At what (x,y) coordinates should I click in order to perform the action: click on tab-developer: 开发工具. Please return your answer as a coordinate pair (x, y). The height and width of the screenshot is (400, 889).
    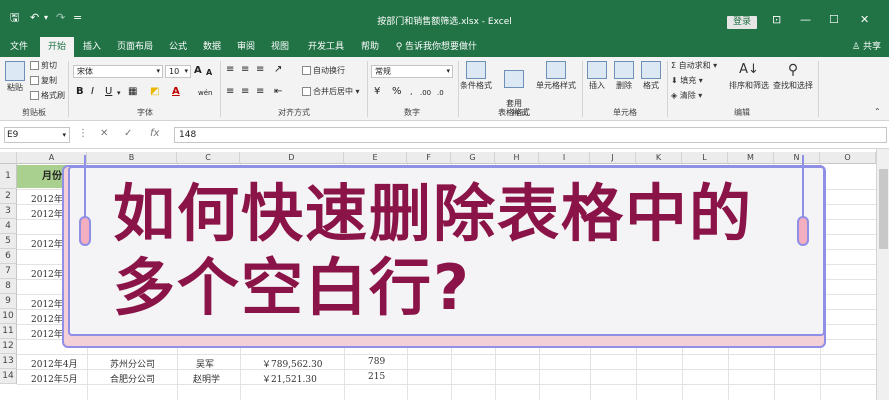
    Looking at the image, I should click on (326, 47).